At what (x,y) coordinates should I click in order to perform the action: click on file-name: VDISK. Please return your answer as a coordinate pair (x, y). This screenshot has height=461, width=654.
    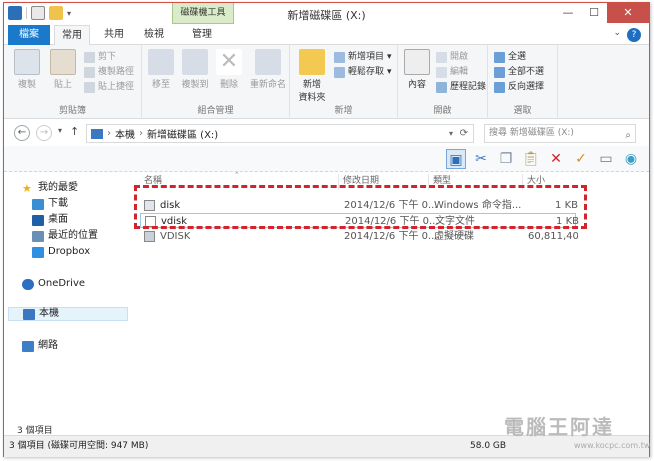
    Looking at the image, I should click on (175, 236).